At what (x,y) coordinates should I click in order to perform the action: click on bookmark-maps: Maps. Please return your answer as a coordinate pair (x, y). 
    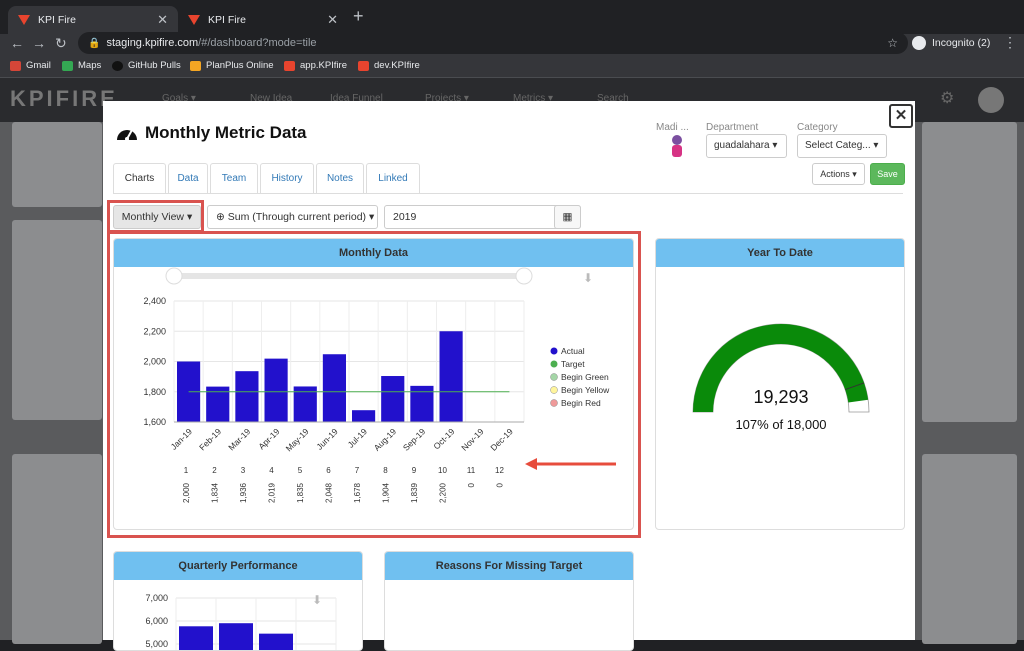
    Looking at the image, I should click on (81, 65).